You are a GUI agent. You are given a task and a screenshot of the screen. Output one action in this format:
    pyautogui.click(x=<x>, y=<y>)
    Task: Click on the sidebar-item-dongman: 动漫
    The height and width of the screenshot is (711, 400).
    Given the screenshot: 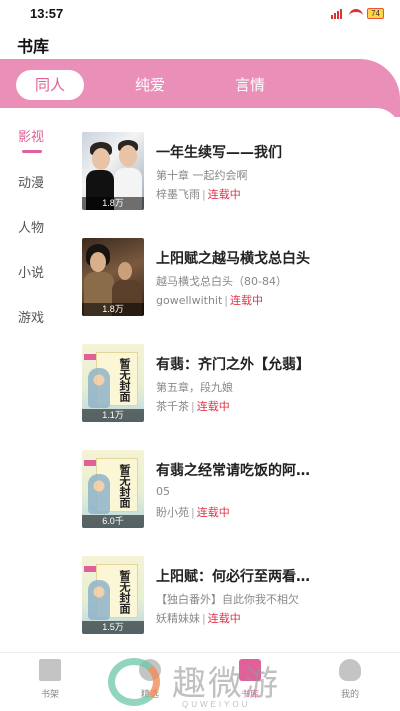 What is the action you would take?
    pyautogui.click(x=32, y=181)
    